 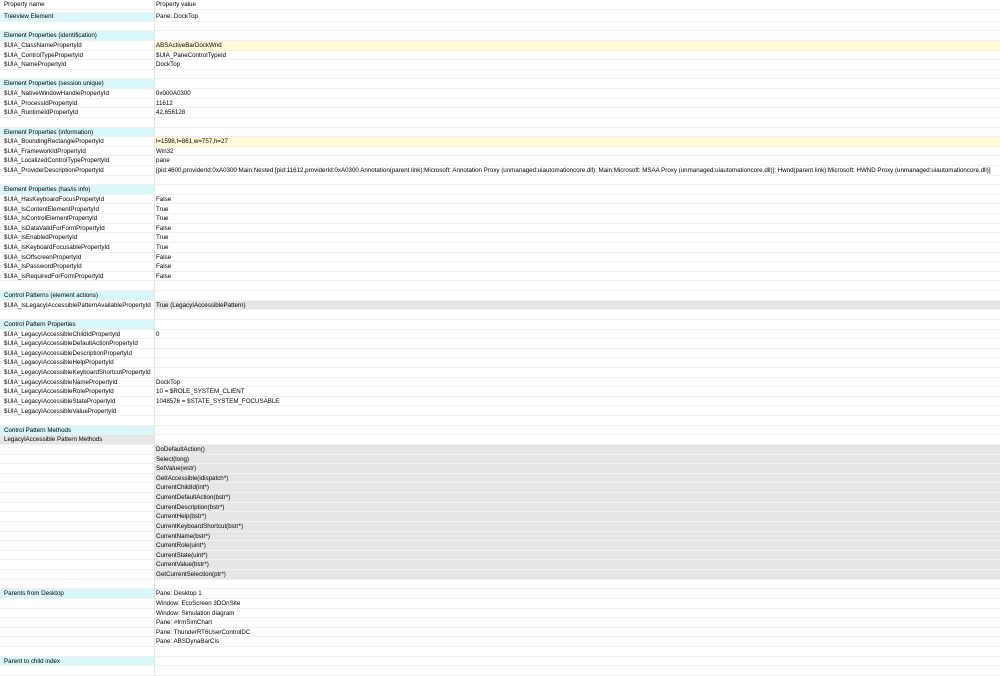 What do you see at coordinates (577, 526) in the screenshot?
I see `property-value-cell: CurrentKeyboardShortcut(bstr*)` at bounding box center [577, 526].